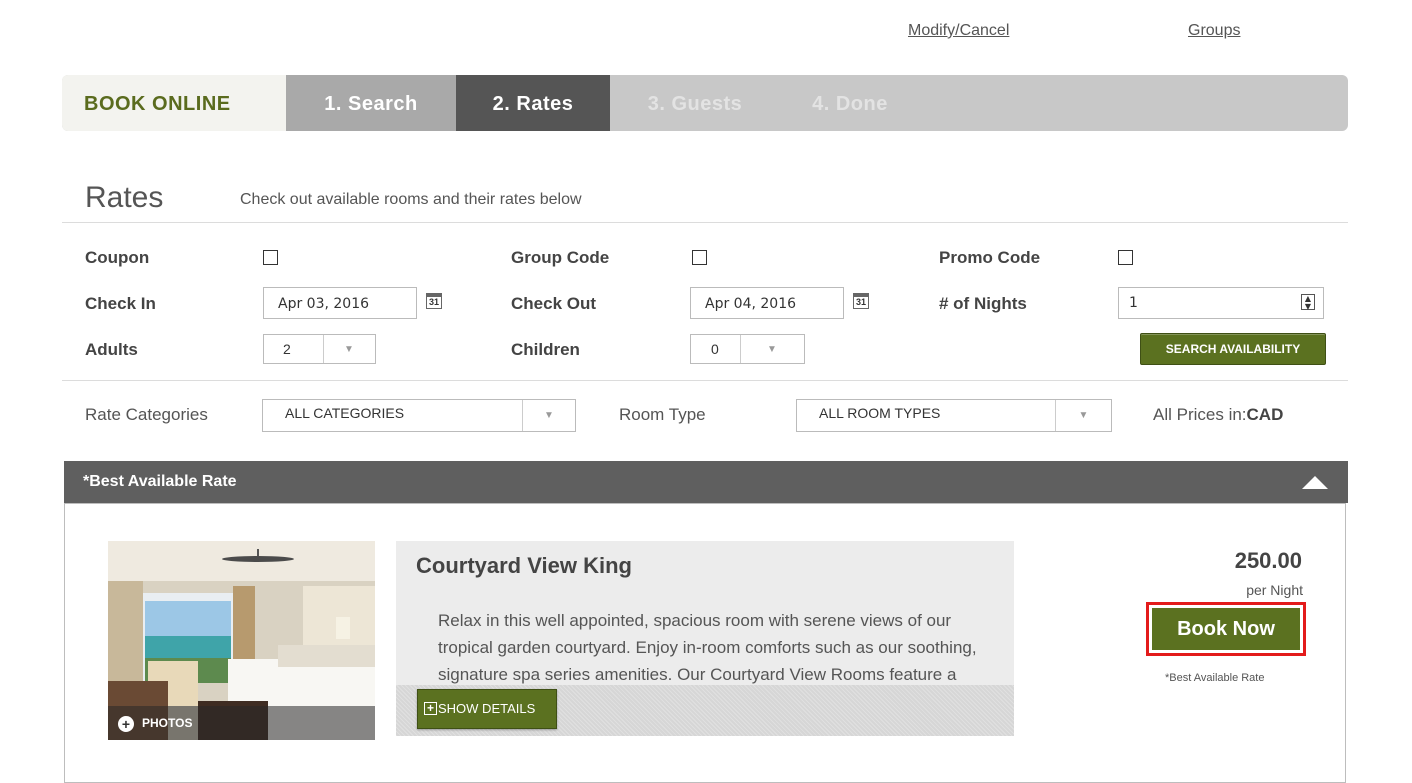  What do you see at coordinates (861, 301) in the screenshot?
I see `check-out-calendar-icon: 31` at bounding box center [861, 301].